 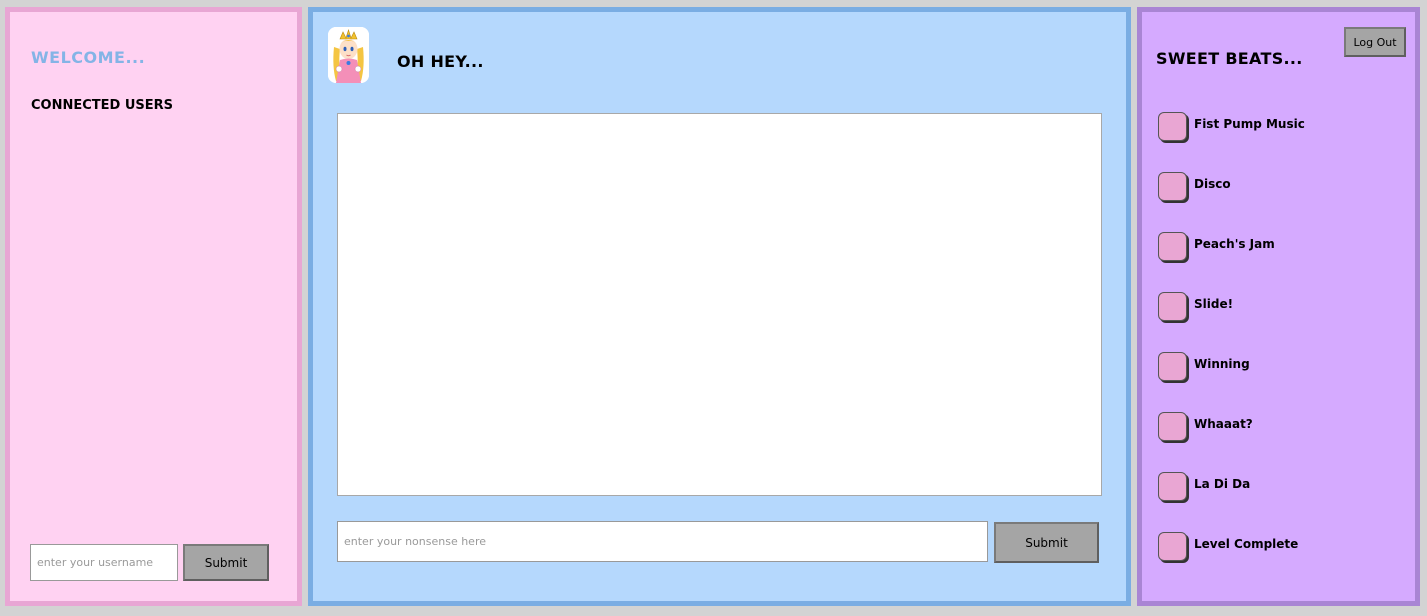 I want to click on beat-label: Winning, so click(x=1222, y=364).